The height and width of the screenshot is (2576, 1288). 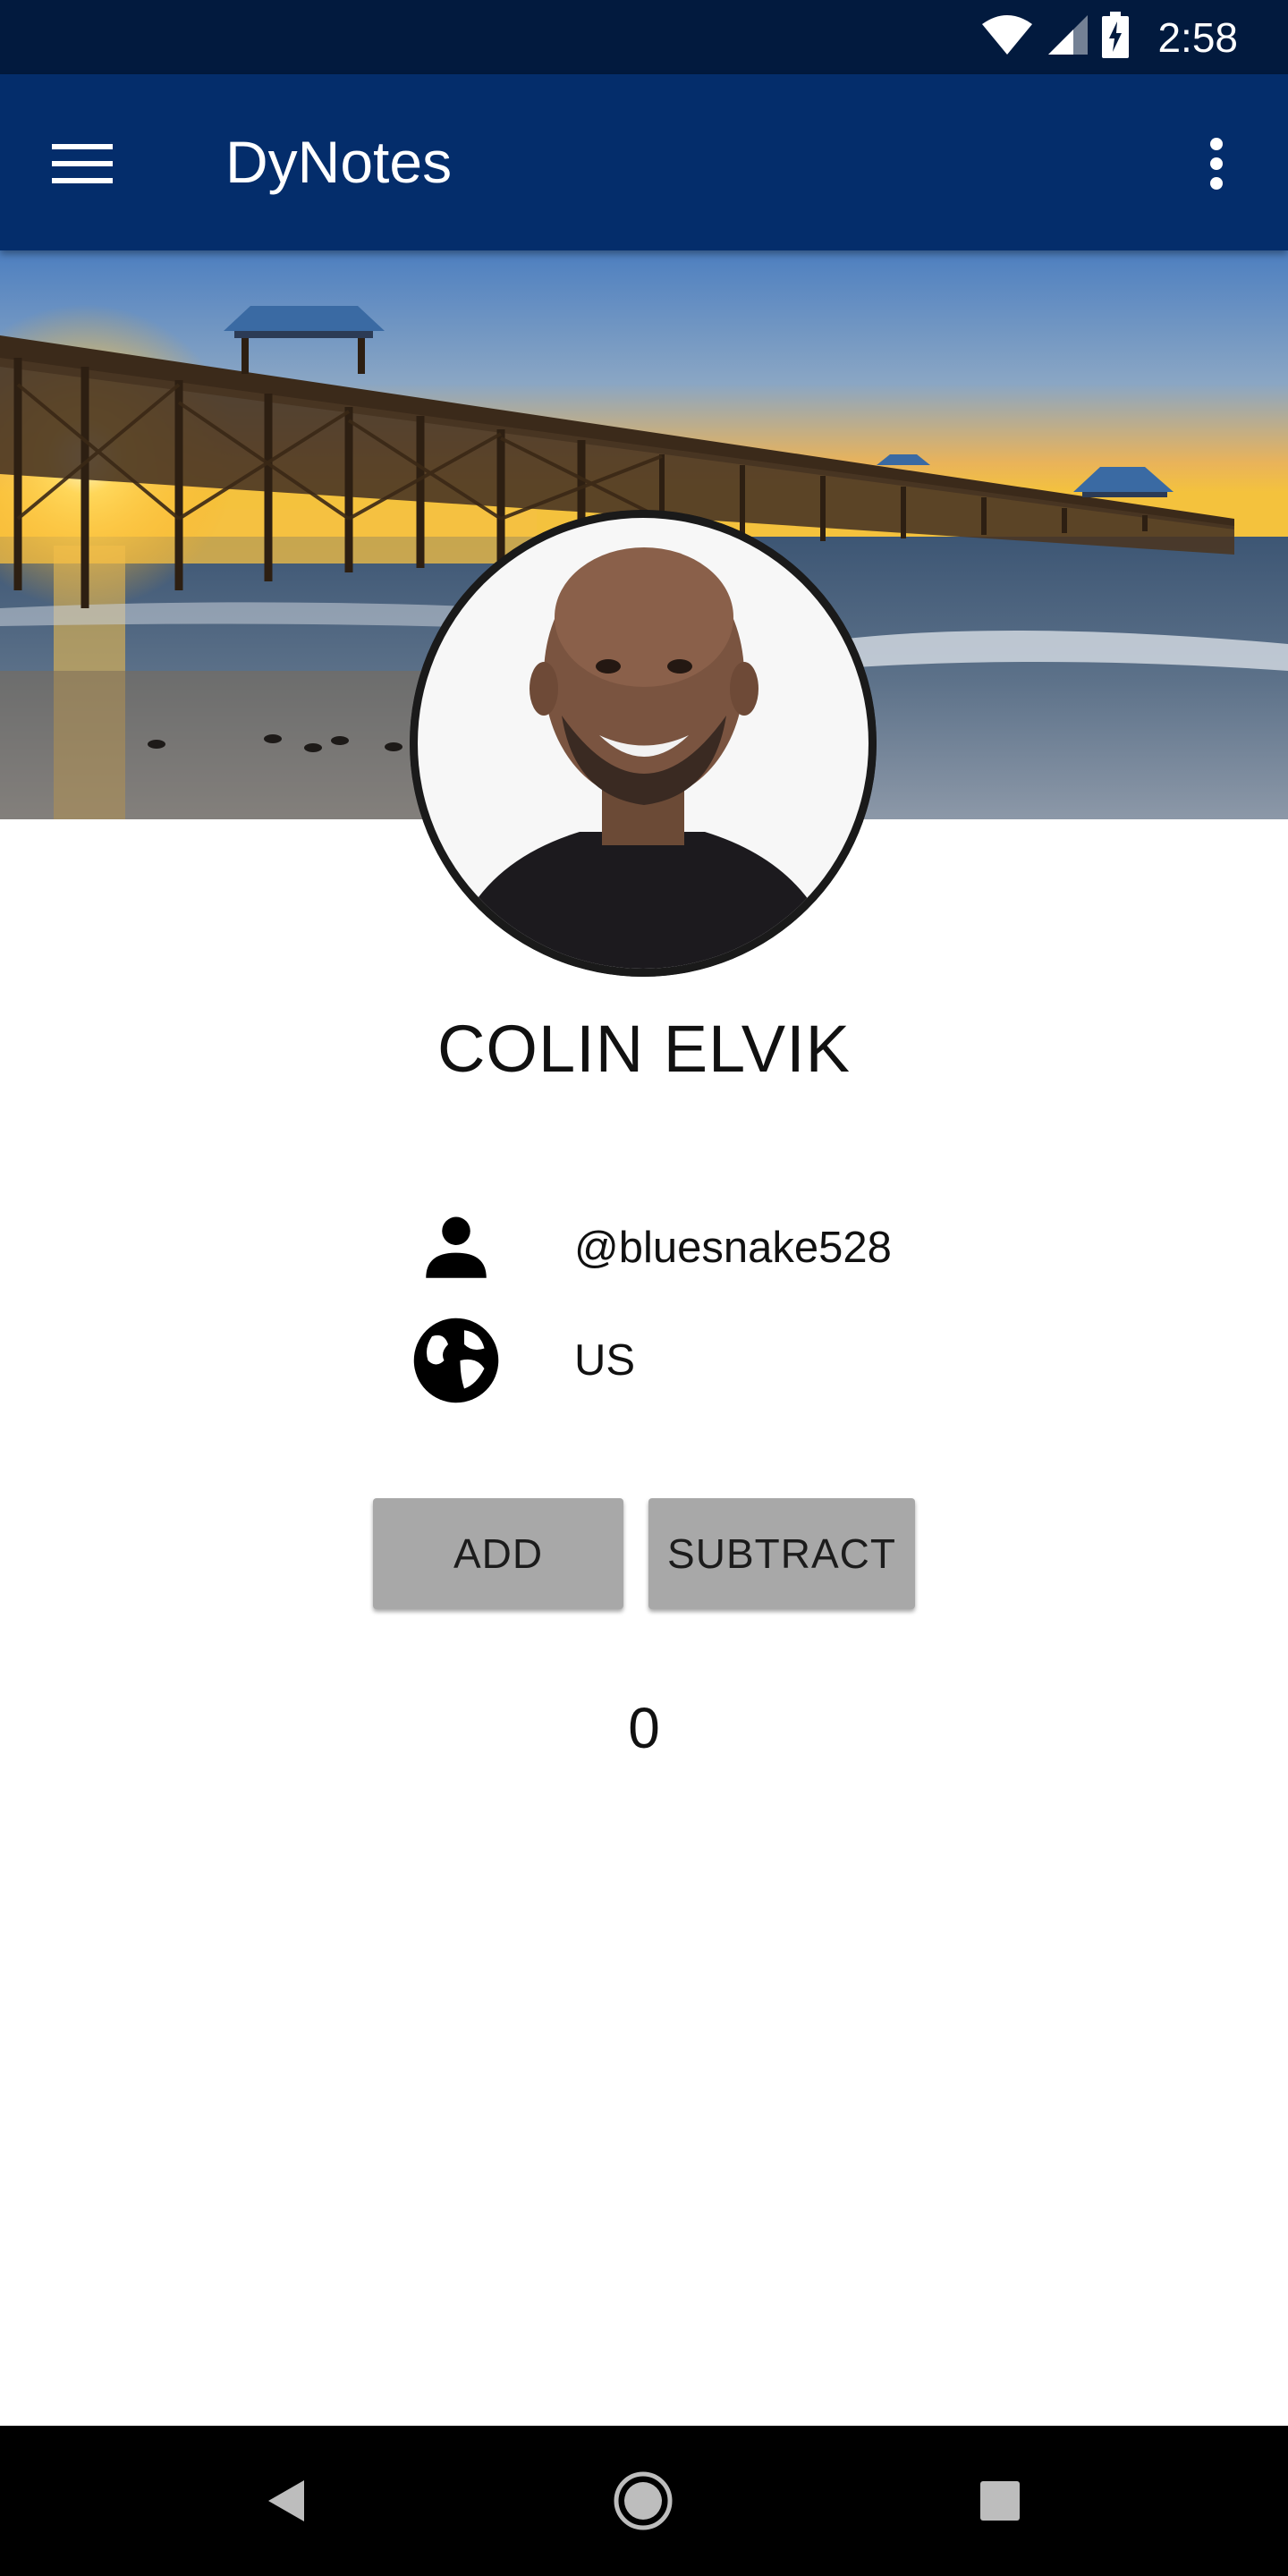 What do you see at coordinates (456, 1360) in the screenshot?
I see `globe-icon` at bounding box center [456, 1360].